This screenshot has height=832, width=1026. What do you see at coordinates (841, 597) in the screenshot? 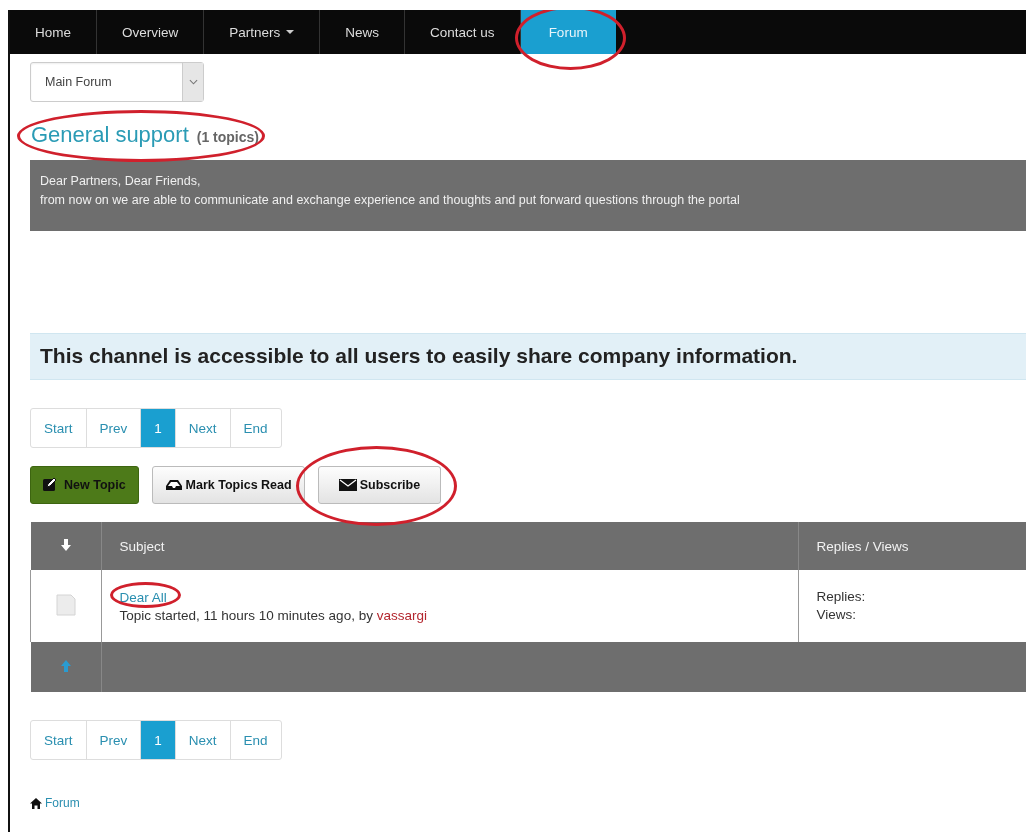
I see `stat-label: Replies:` at bounding box center [841, 597].